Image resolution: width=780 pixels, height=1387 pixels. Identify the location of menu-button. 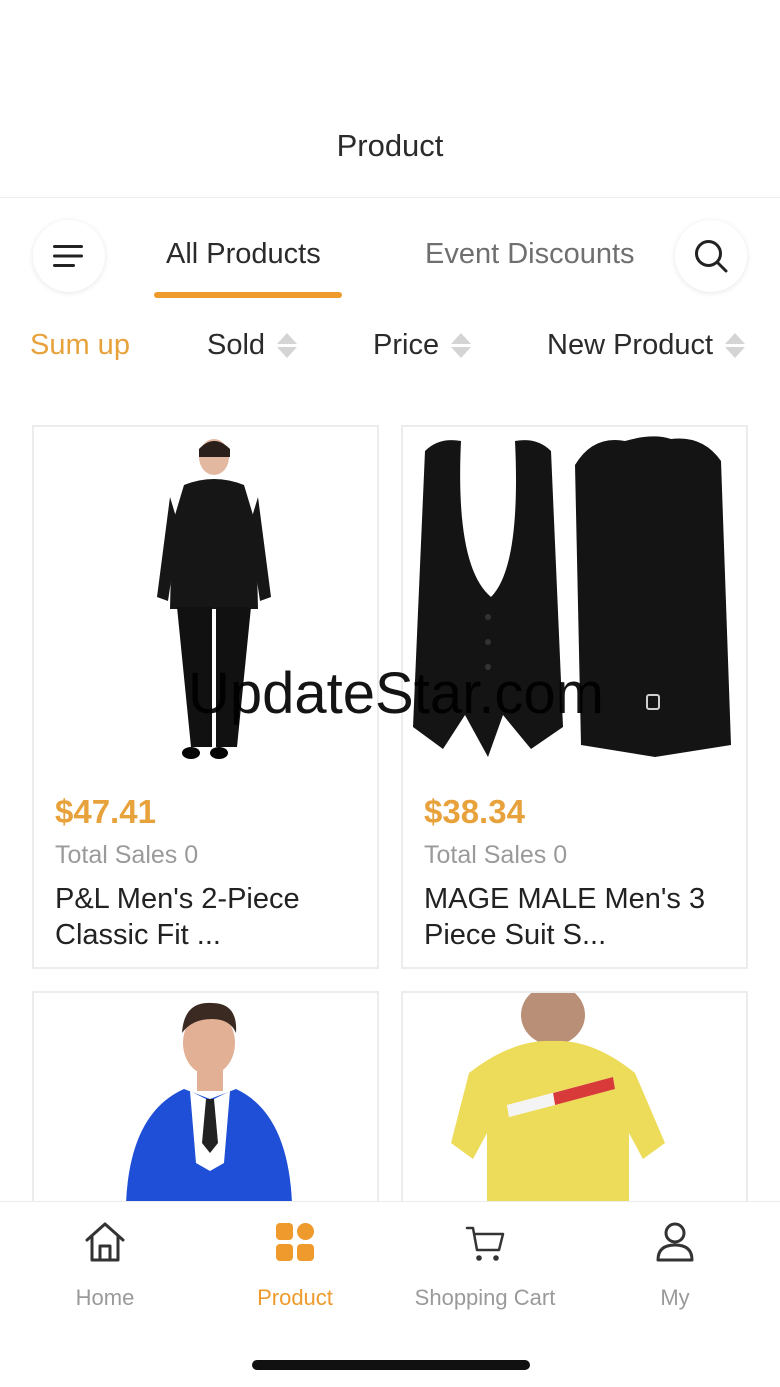
(69, 256).